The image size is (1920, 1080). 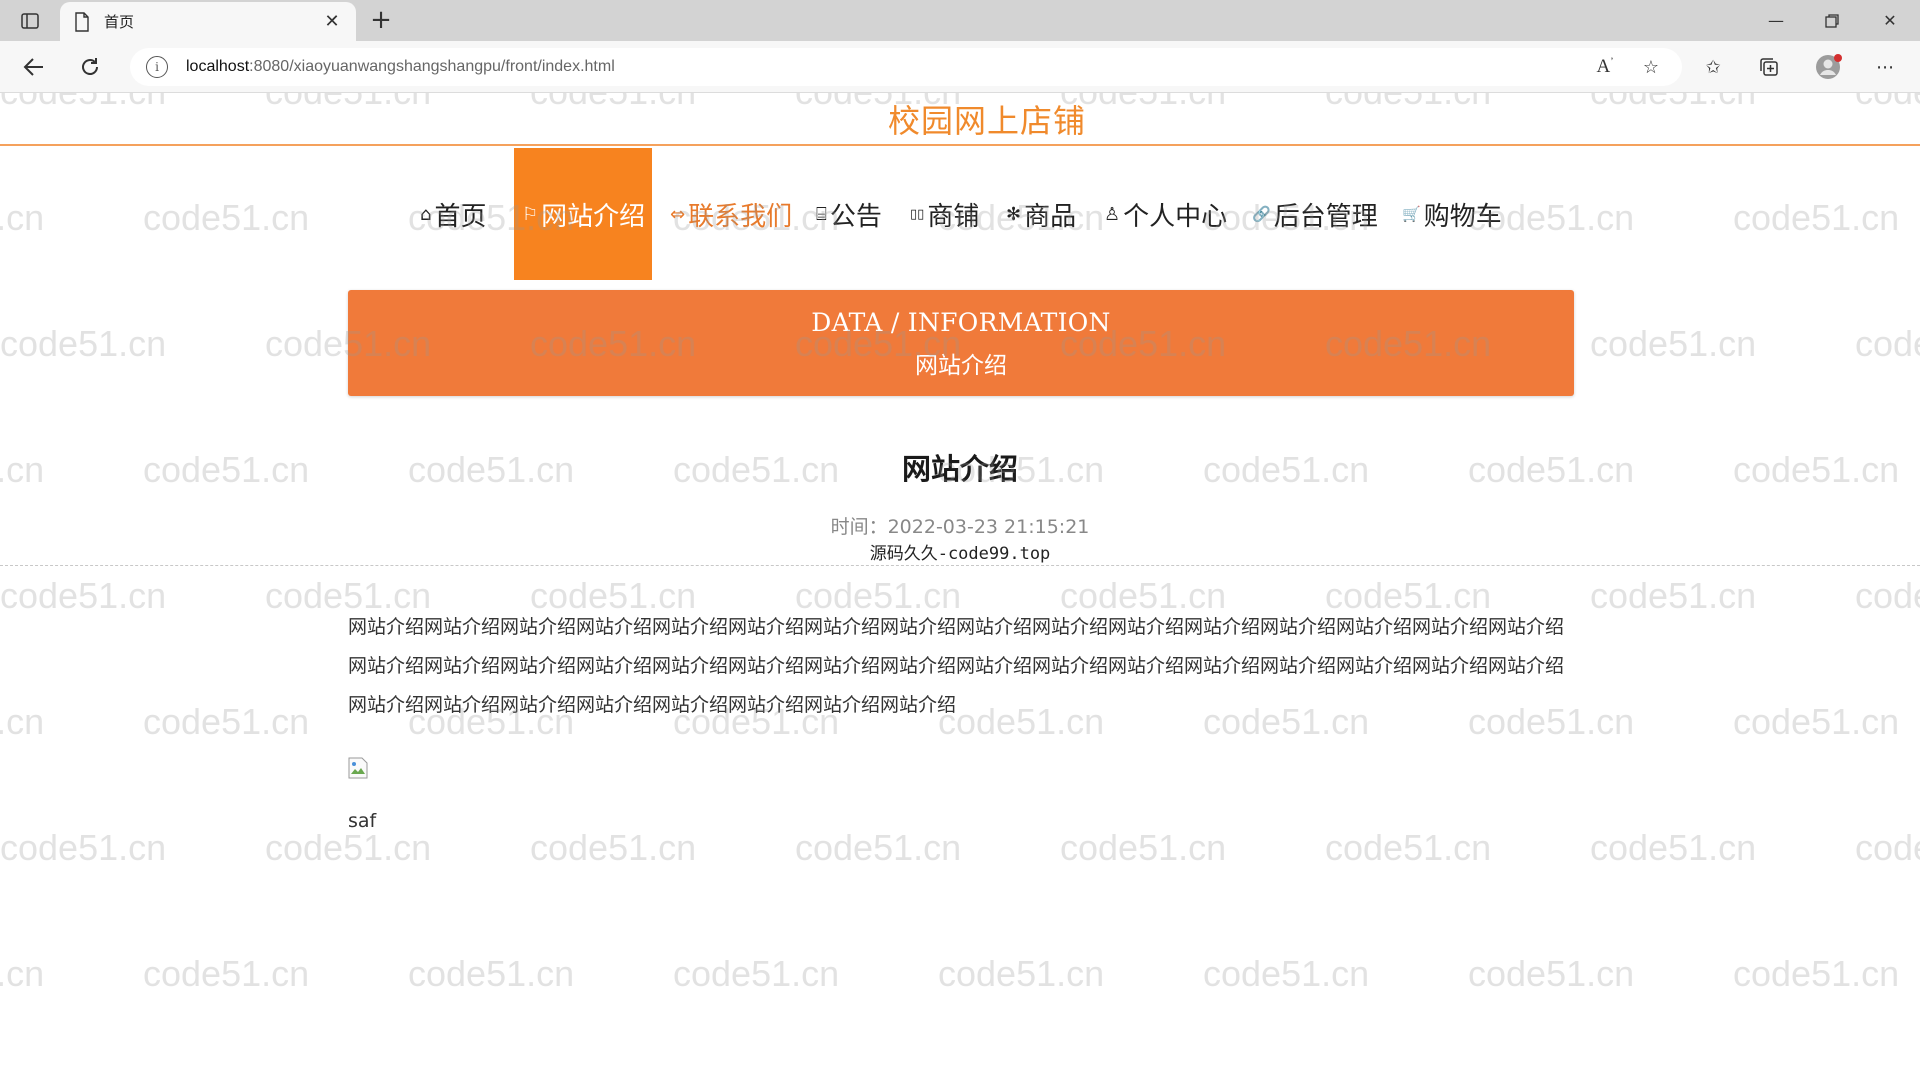 What do you see at coordinates (1832, 20) in the screenshot?
I see `restore-icon` at bounding box center [1832, 20].